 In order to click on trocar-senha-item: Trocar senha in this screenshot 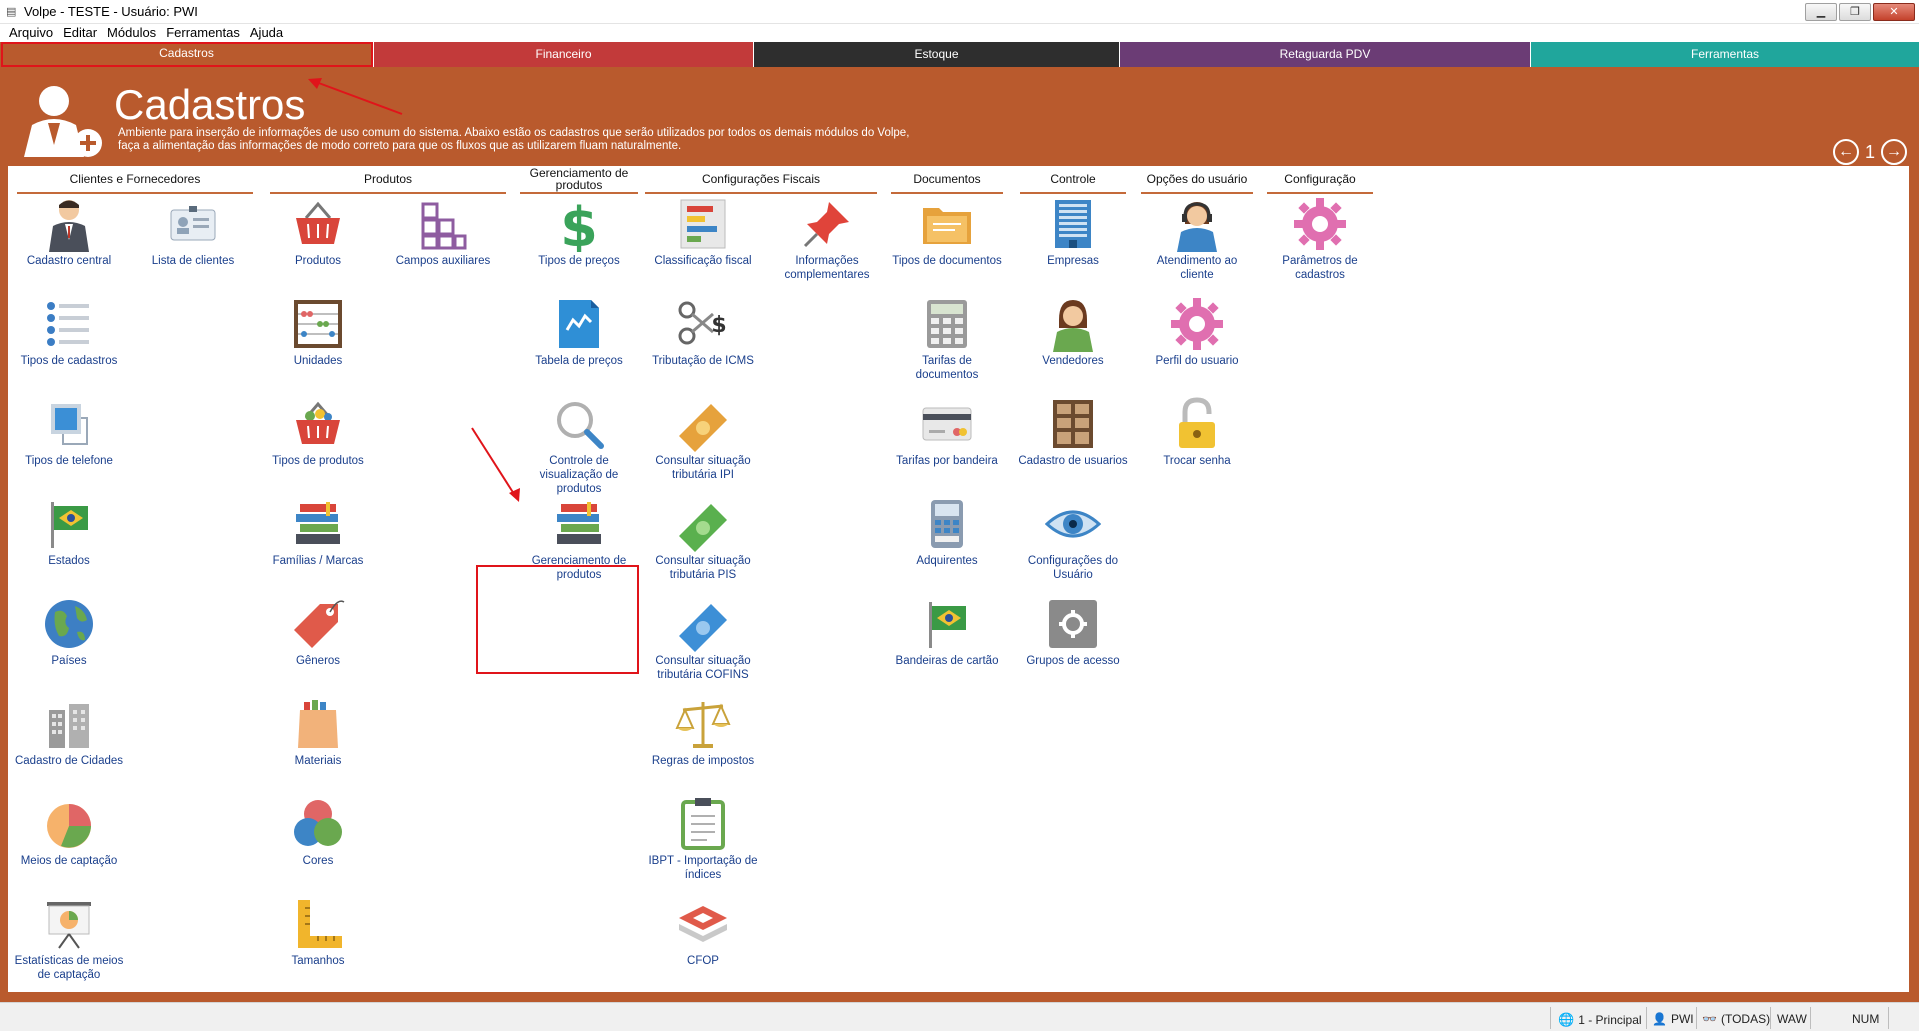, I will do `click(1197, 432)`.